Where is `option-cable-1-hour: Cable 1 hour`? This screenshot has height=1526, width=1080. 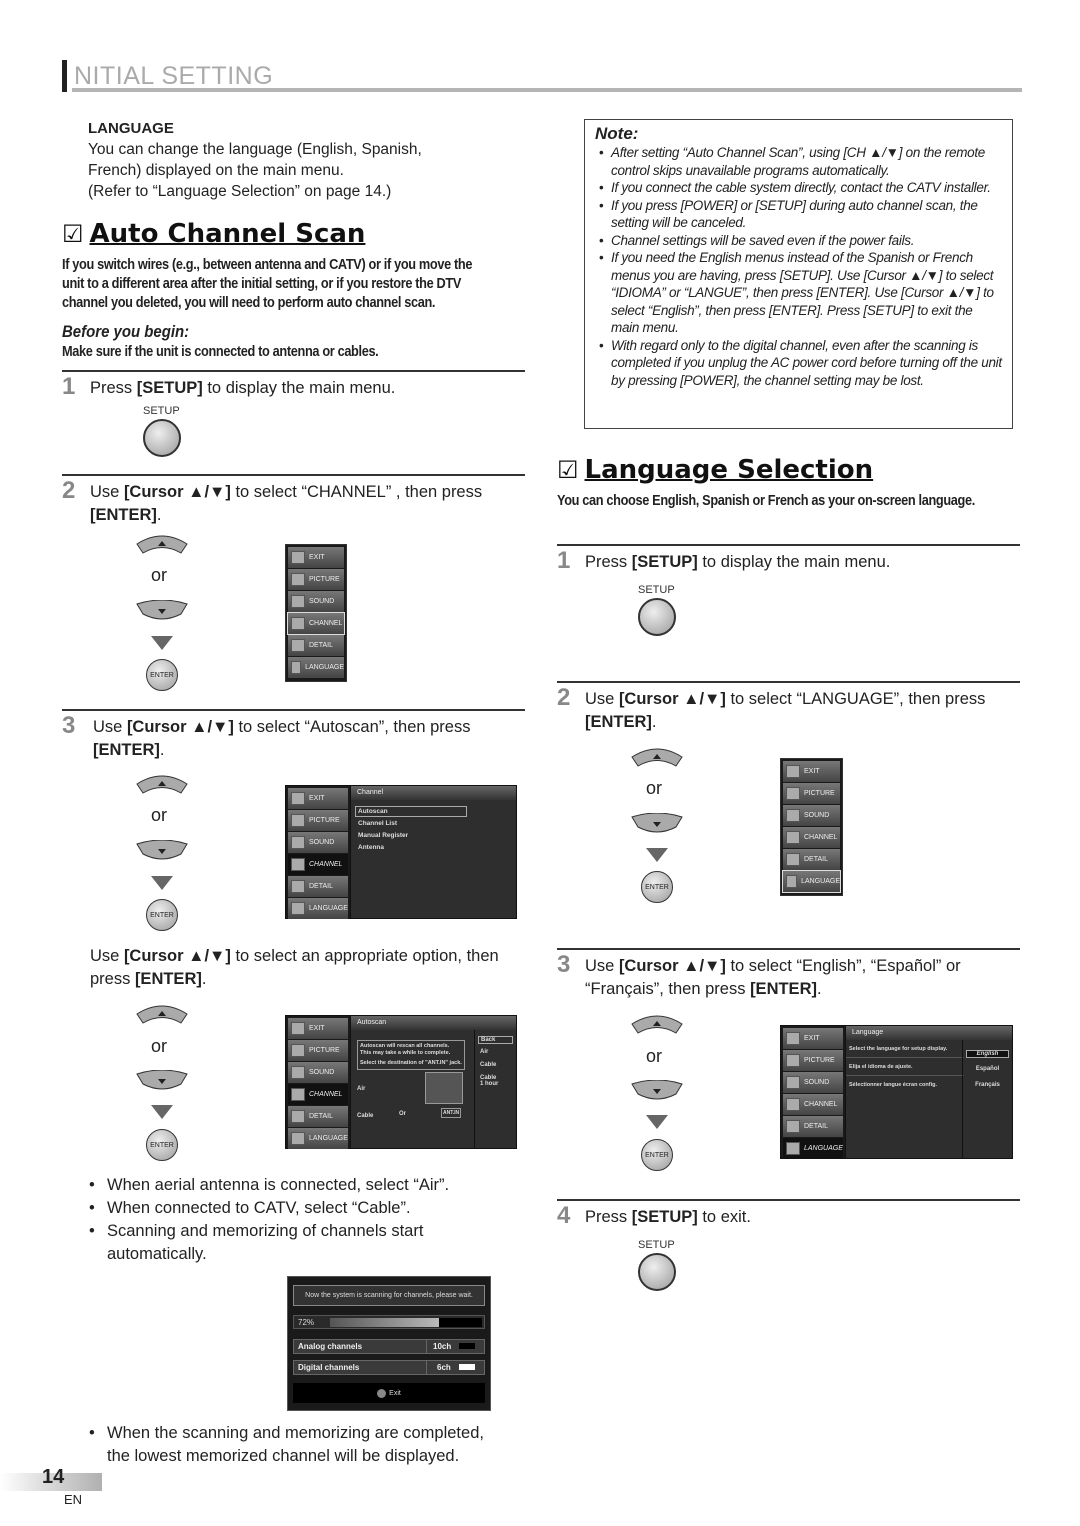
option-cable-1-hour: Cable 1 hour is located at coordinates (495, 1081).